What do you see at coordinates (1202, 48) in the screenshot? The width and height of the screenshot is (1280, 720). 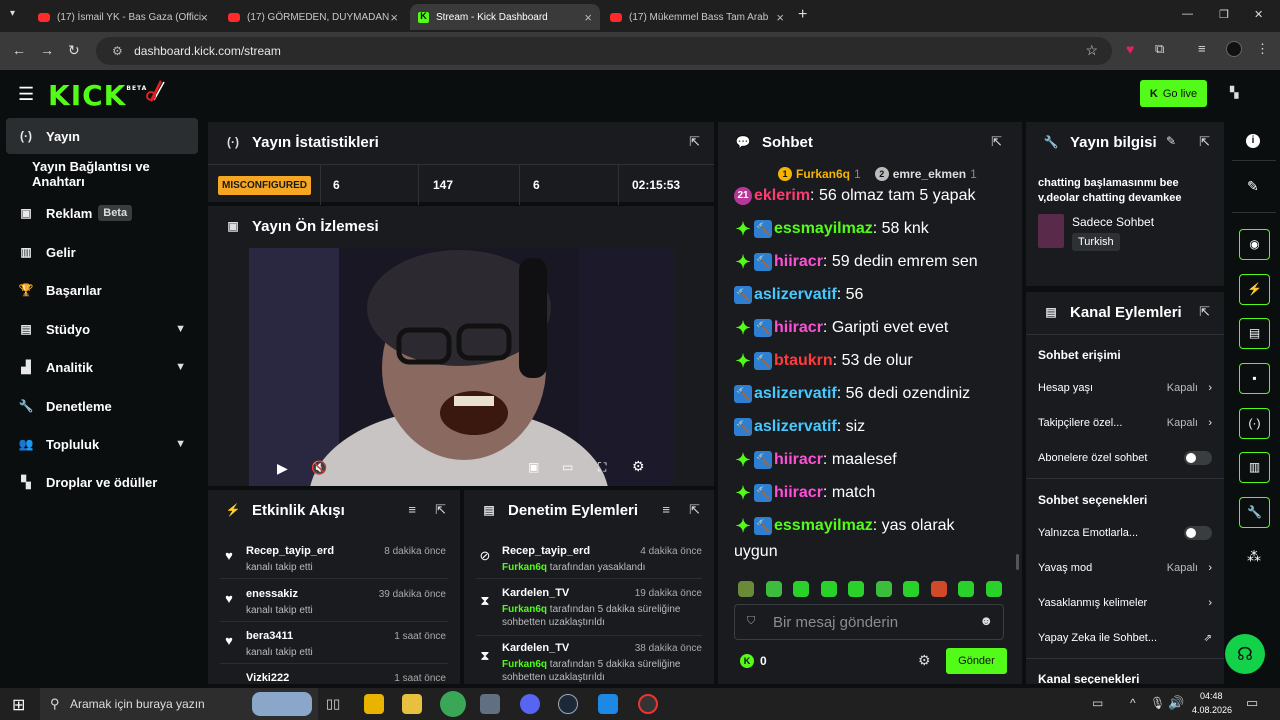 I see `media-control-icon: ≡` at bounding box center [1202, 48].